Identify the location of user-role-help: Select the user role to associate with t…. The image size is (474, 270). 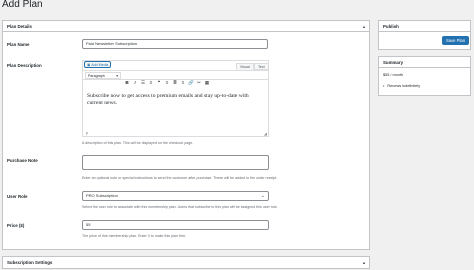
(180, 207).